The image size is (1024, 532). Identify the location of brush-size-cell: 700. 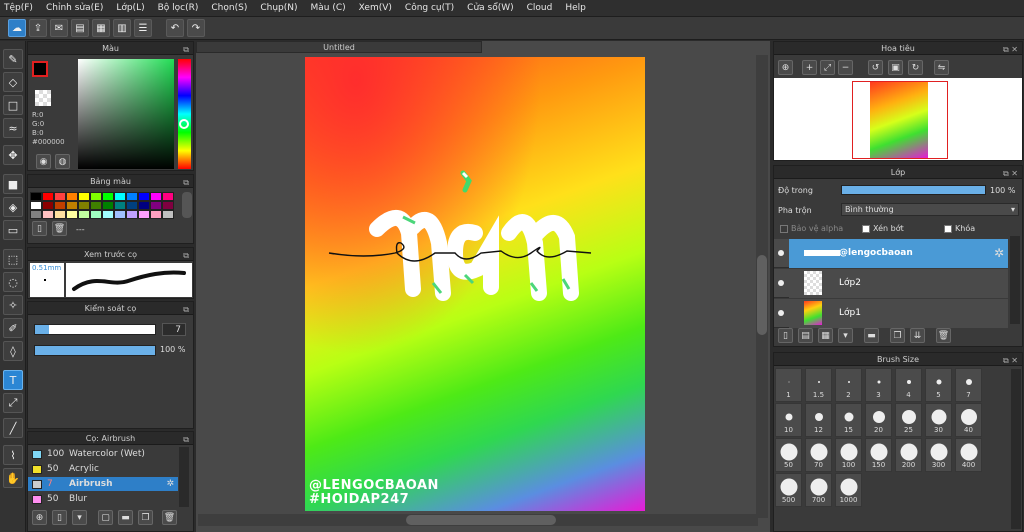
(818, 490).